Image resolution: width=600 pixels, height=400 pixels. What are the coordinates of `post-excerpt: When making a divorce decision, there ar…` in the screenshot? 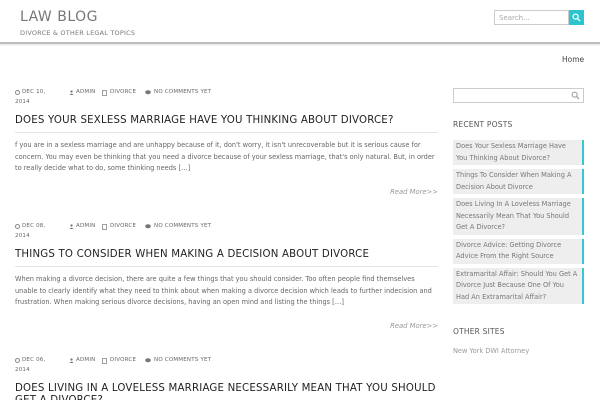 It's located at (223, 291).